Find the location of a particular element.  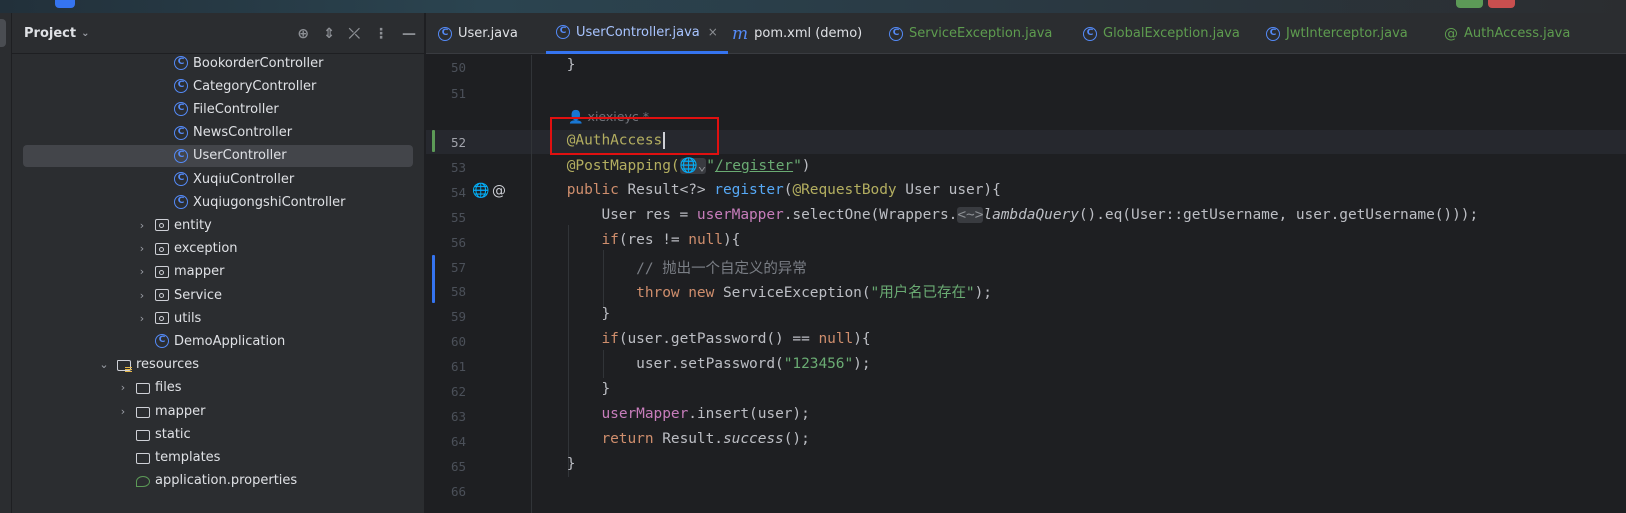

code-token: if is located at coordinates (575, 239).